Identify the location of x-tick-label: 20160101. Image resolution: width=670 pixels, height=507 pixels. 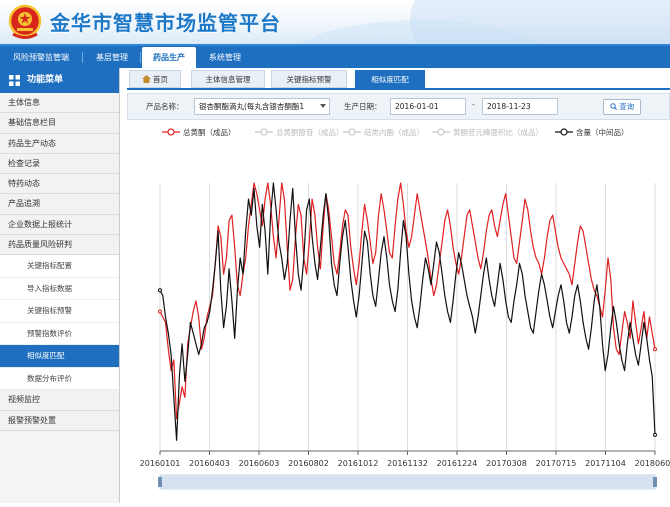
(160, 463).